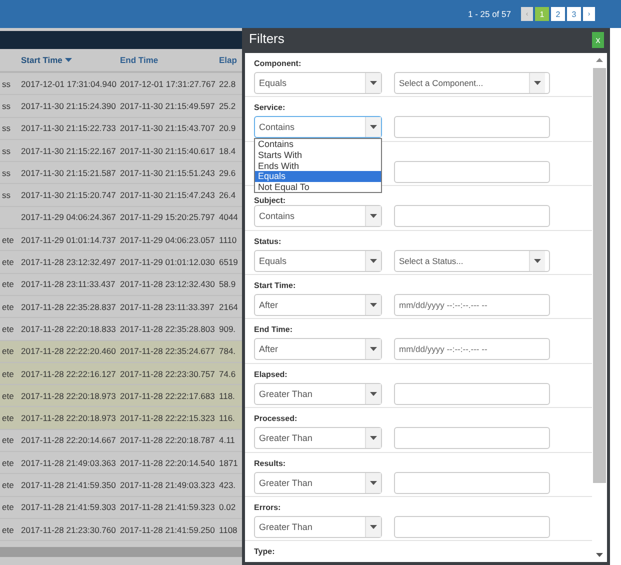 Image resolution: width=621 pixels, height=565 pixels. I want to click on filter-label: Subject:, so click(270, 200).